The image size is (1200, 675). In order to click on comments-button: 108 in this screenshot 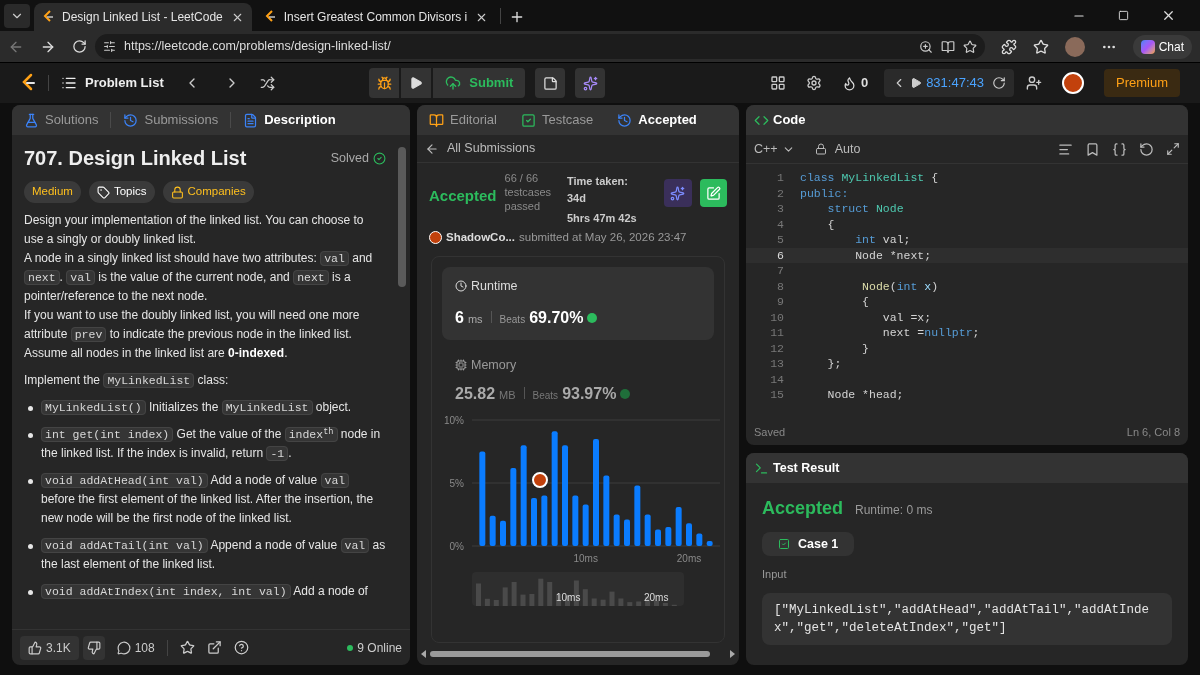, I will do `click(135, 647)`.